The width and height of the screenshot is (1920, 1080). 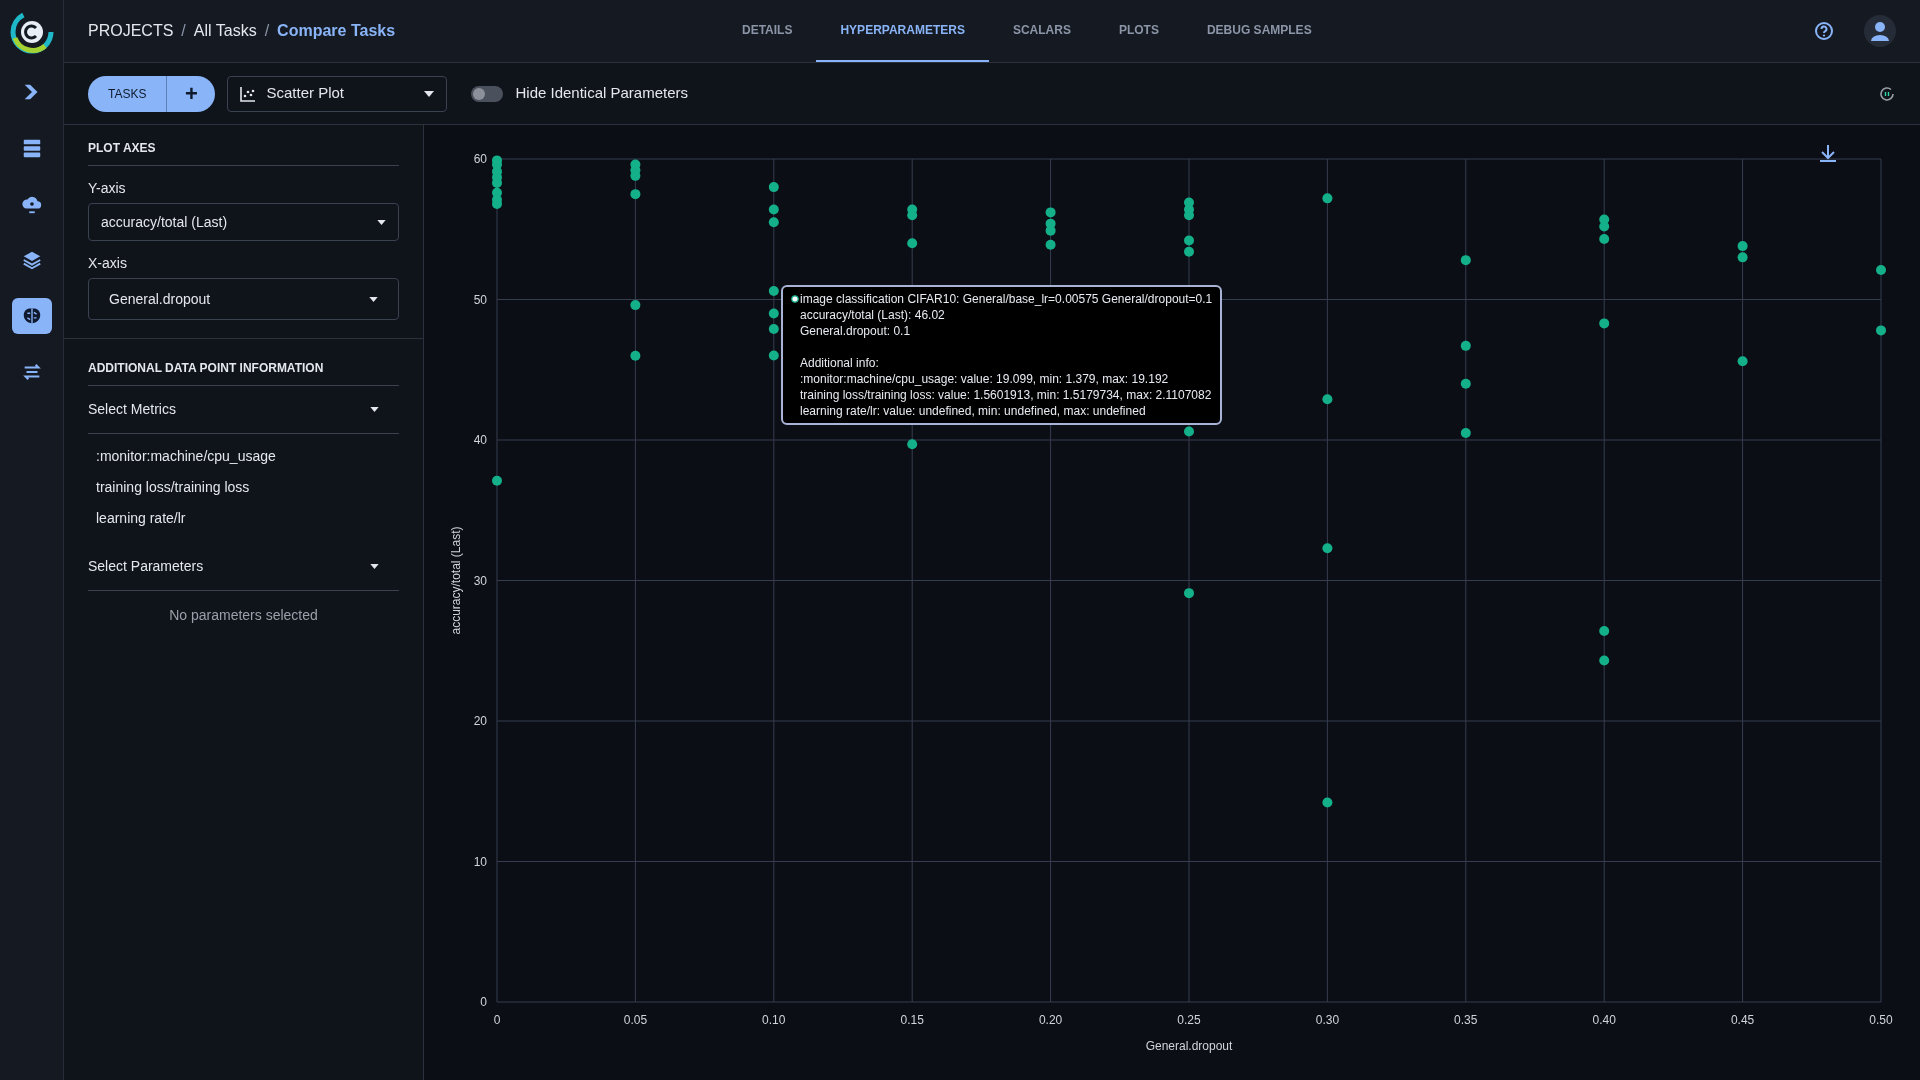 I want to click on y-tick-label: 10, so click(x=480, y=861).